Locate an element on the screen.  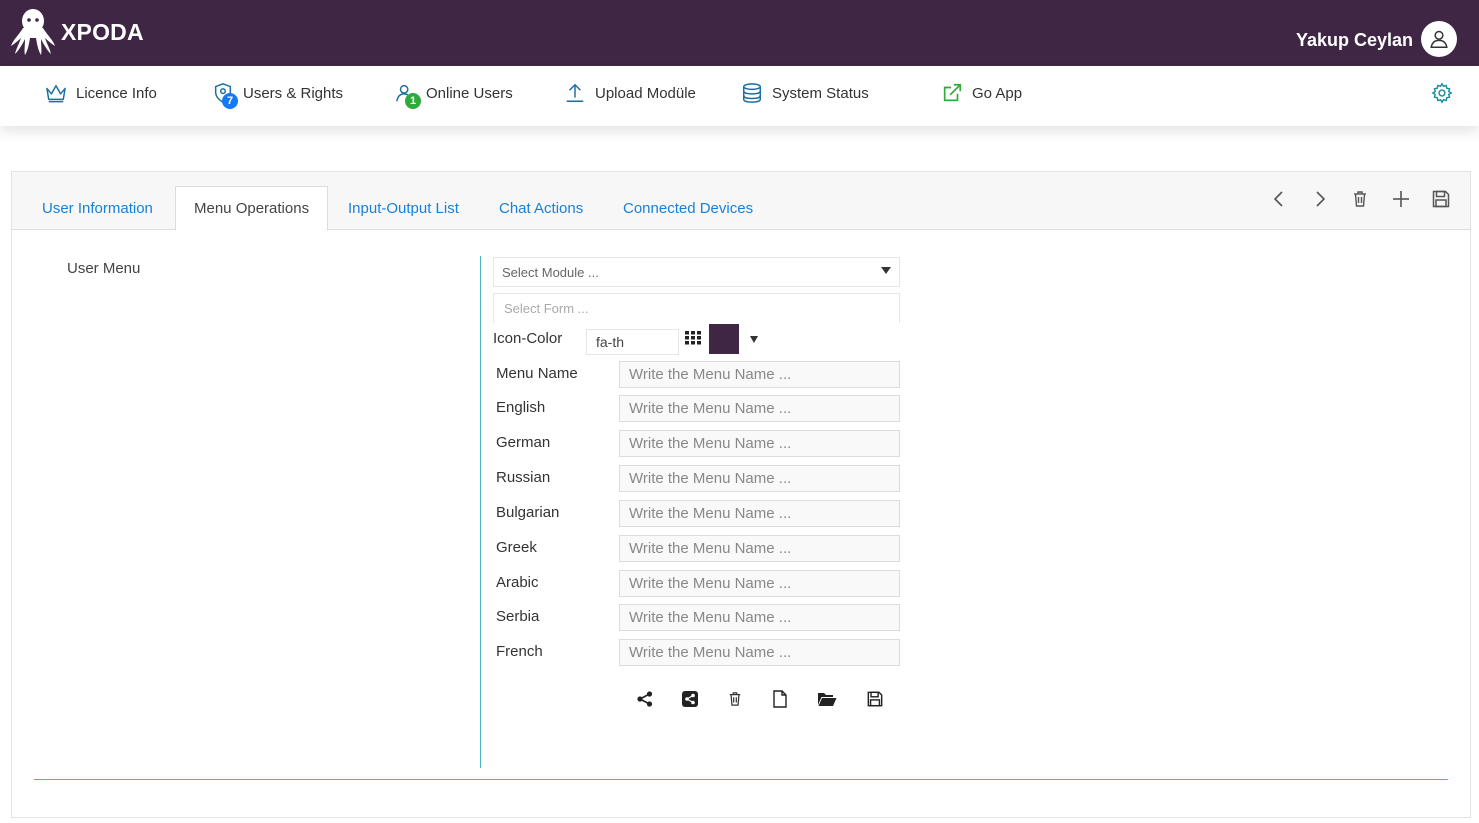
row-label-menu-name: Menu Name is located at coordinates (537, 373).